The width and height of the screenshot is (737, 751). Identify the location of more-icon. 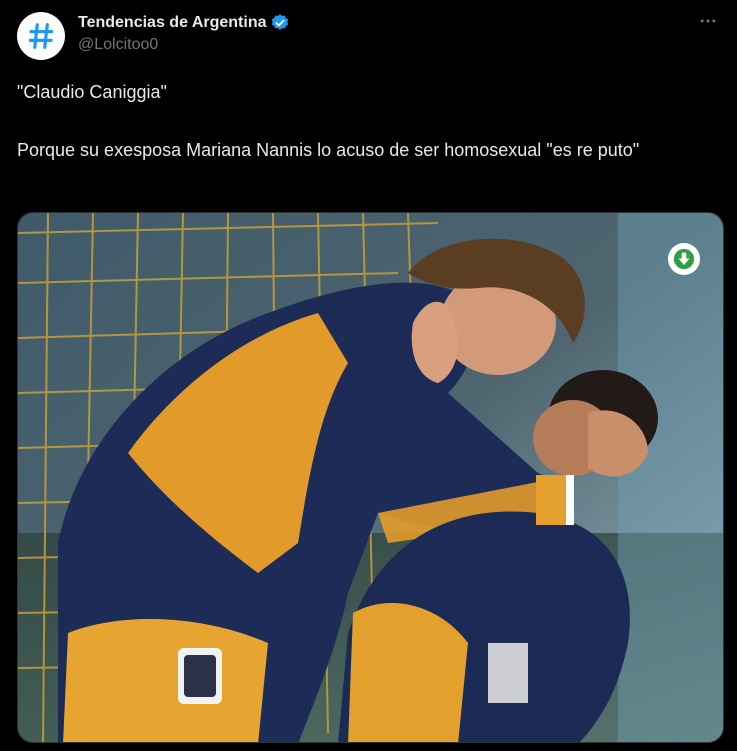
(708, 21).